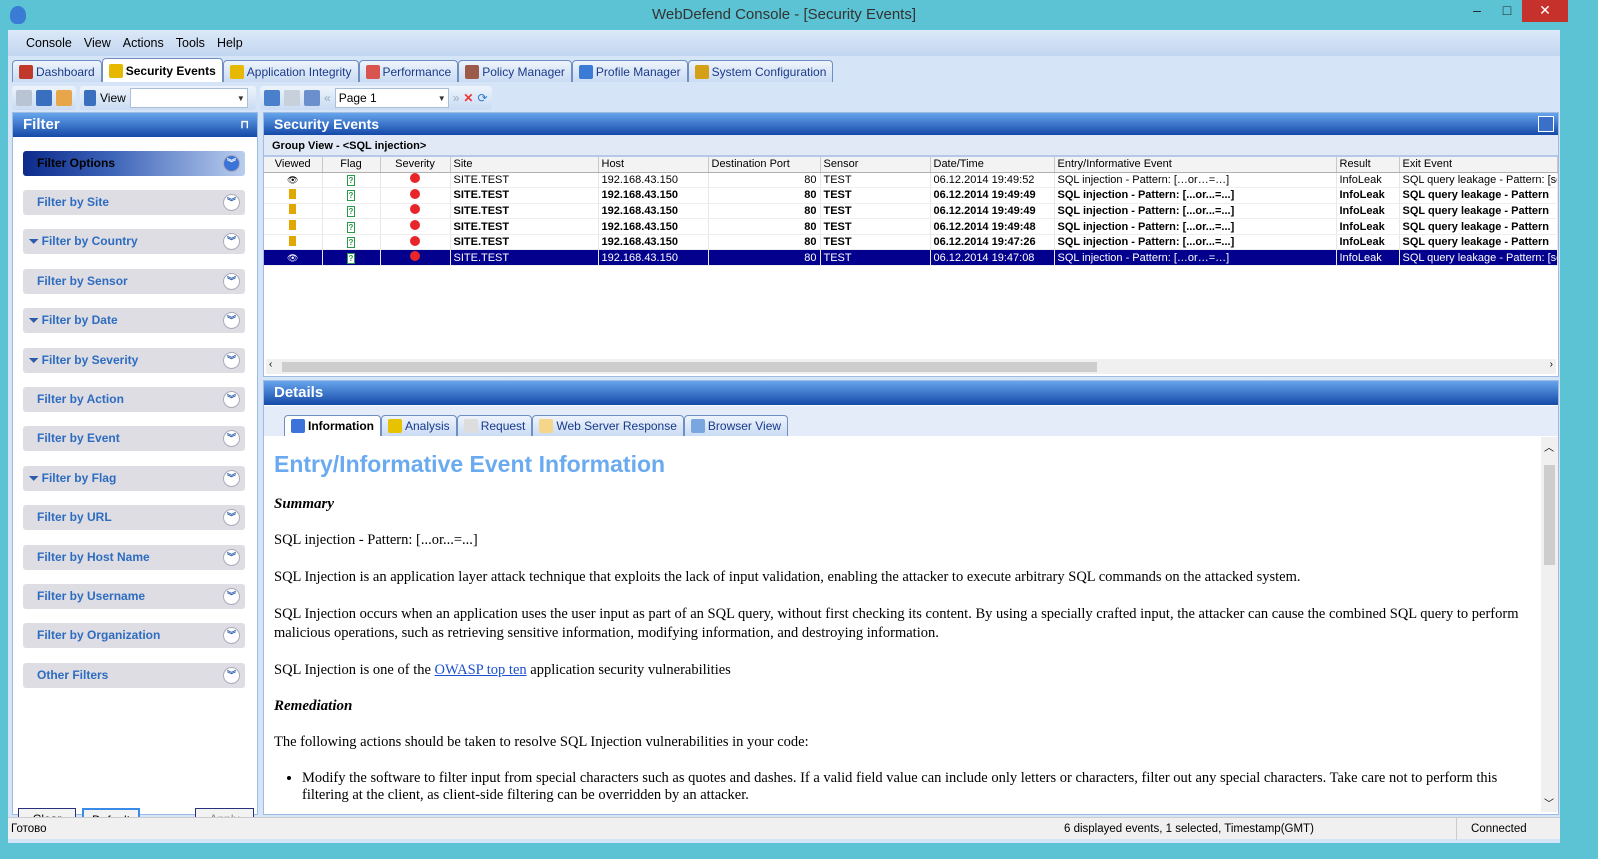  I want to click on details-tab-browser-view: Browser View, so click(736, 425).